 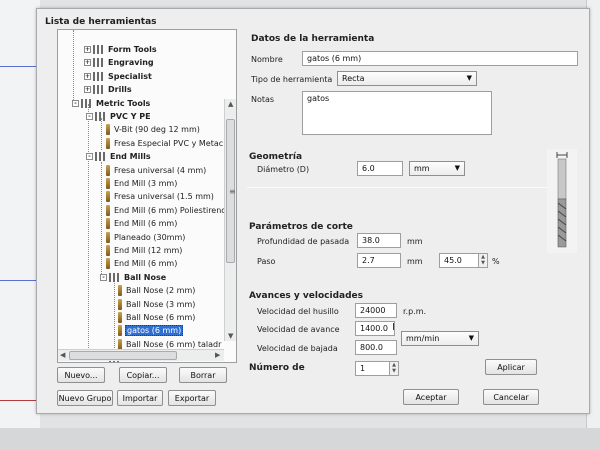 I want to click on scroll-left-icon: ◀, so click(x=62, y=355).